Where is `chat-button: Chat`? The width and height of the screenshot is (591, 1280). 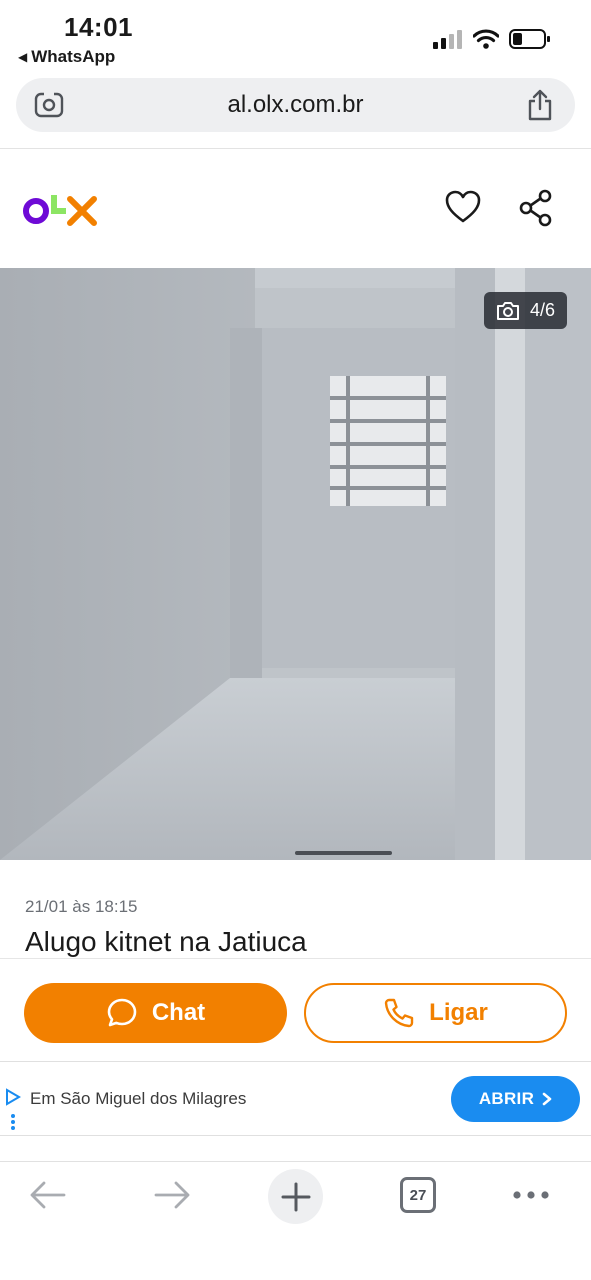 chat-button: Chat is located at coordinates (155, 1013).